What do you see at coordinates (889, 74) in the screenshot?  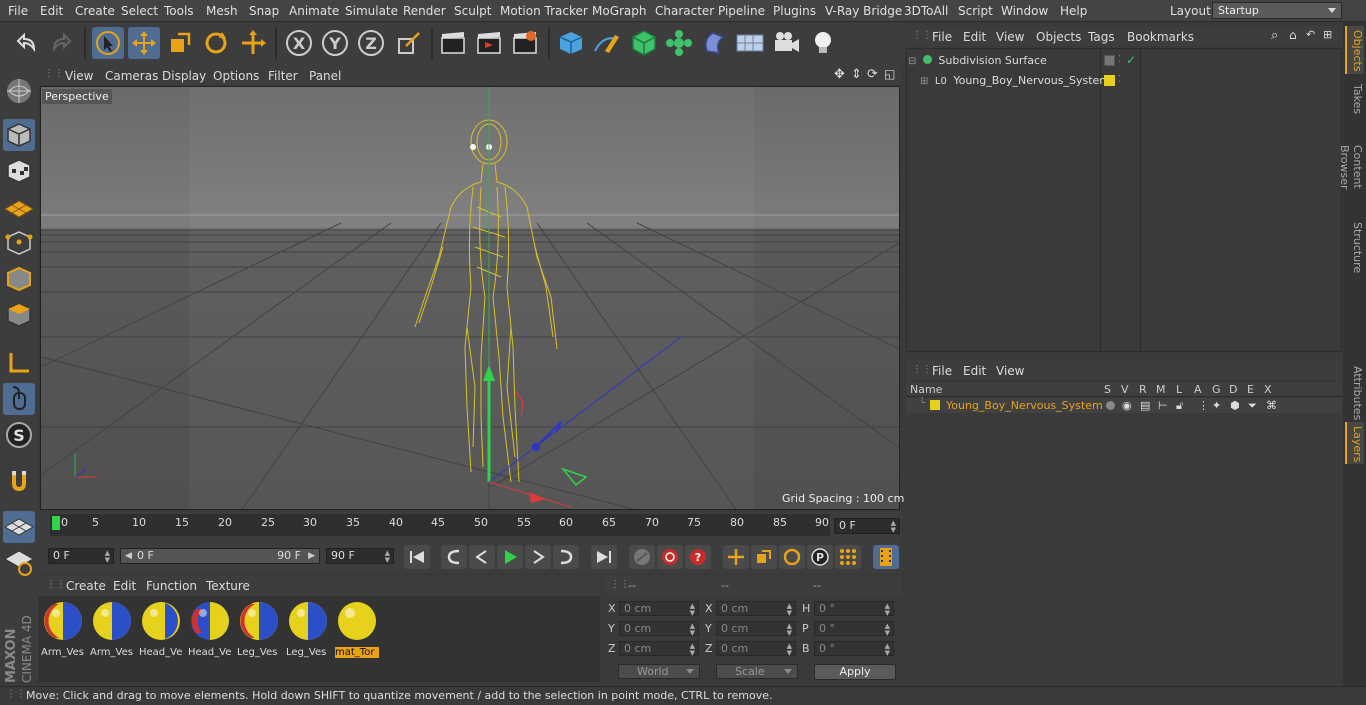 I see `viewport-maximize-icon: ◱` at bounding box center [889, 74].